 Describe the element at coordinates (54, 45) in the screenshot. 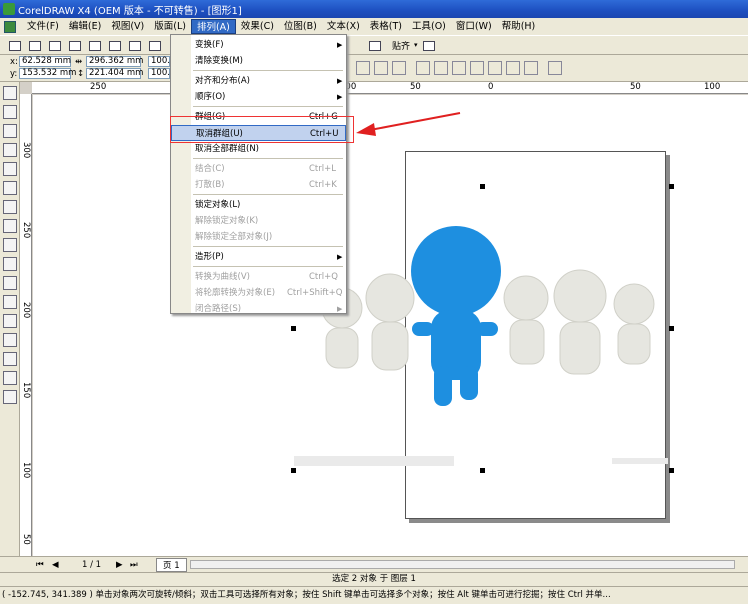

I see `save-icon` at that location.